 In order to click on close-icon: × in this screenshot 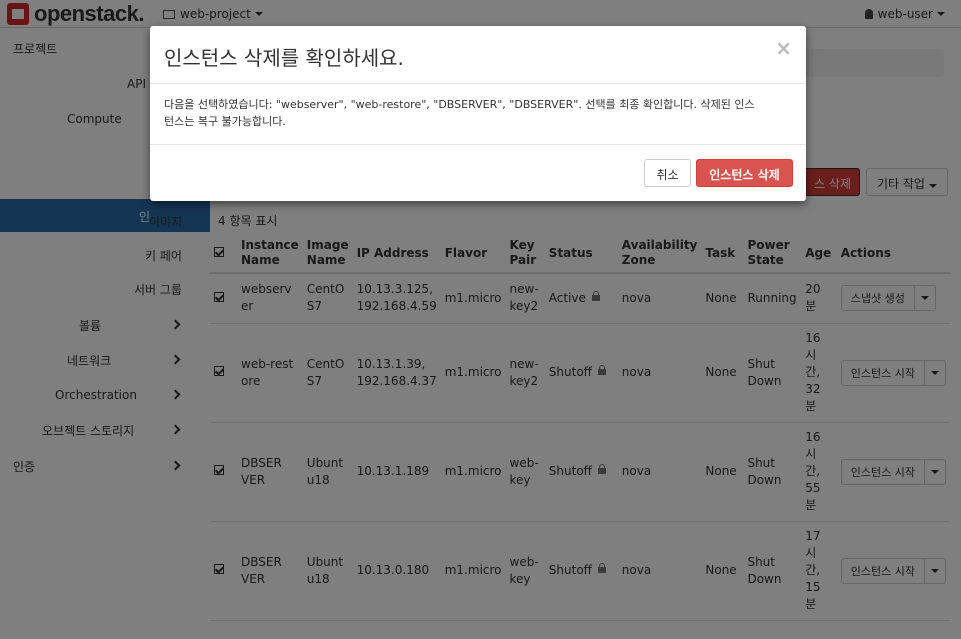, I will do `click(783, 48)`.